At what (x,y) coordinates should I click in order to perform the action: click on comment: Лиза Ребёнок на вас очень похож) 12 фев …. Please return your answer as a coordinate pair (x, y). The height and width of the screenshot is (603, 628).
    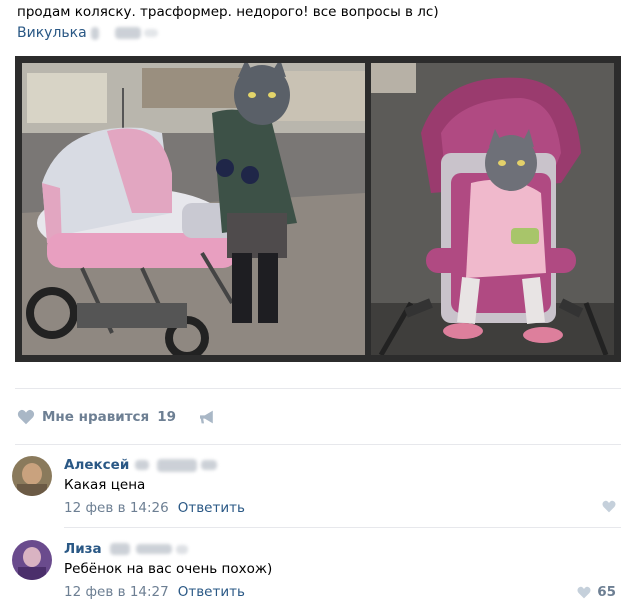
    Looking at the image, I should click on (314, 571).